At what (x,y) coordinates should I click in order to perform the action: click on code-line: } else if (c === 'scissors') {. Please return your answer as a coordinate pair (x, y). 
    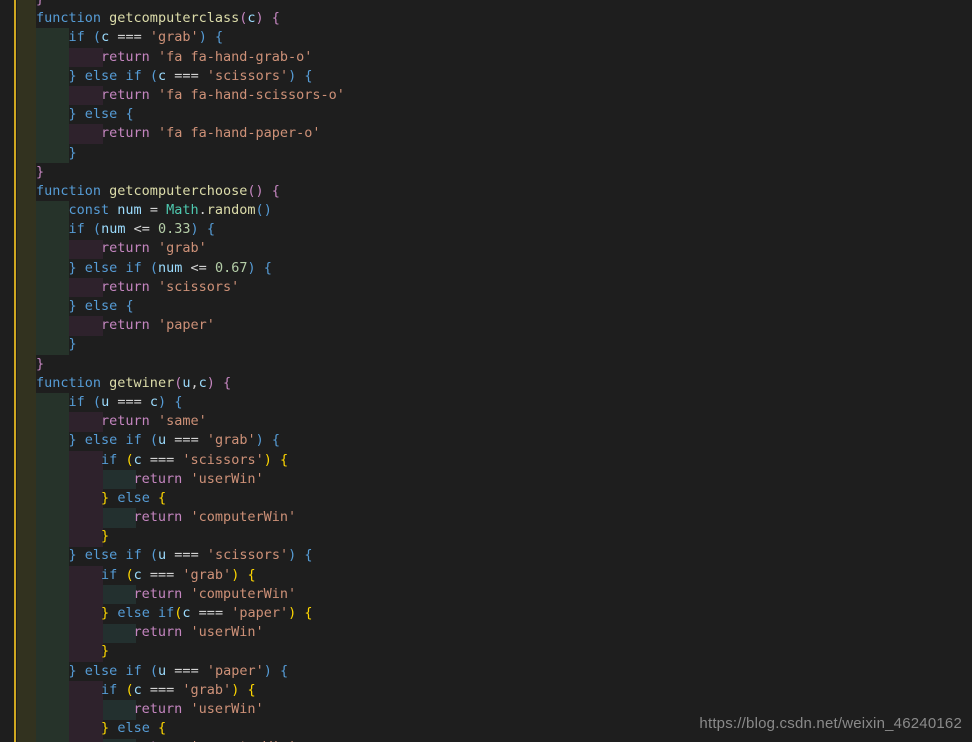
    Looking at the image, I should click on (172, 76).